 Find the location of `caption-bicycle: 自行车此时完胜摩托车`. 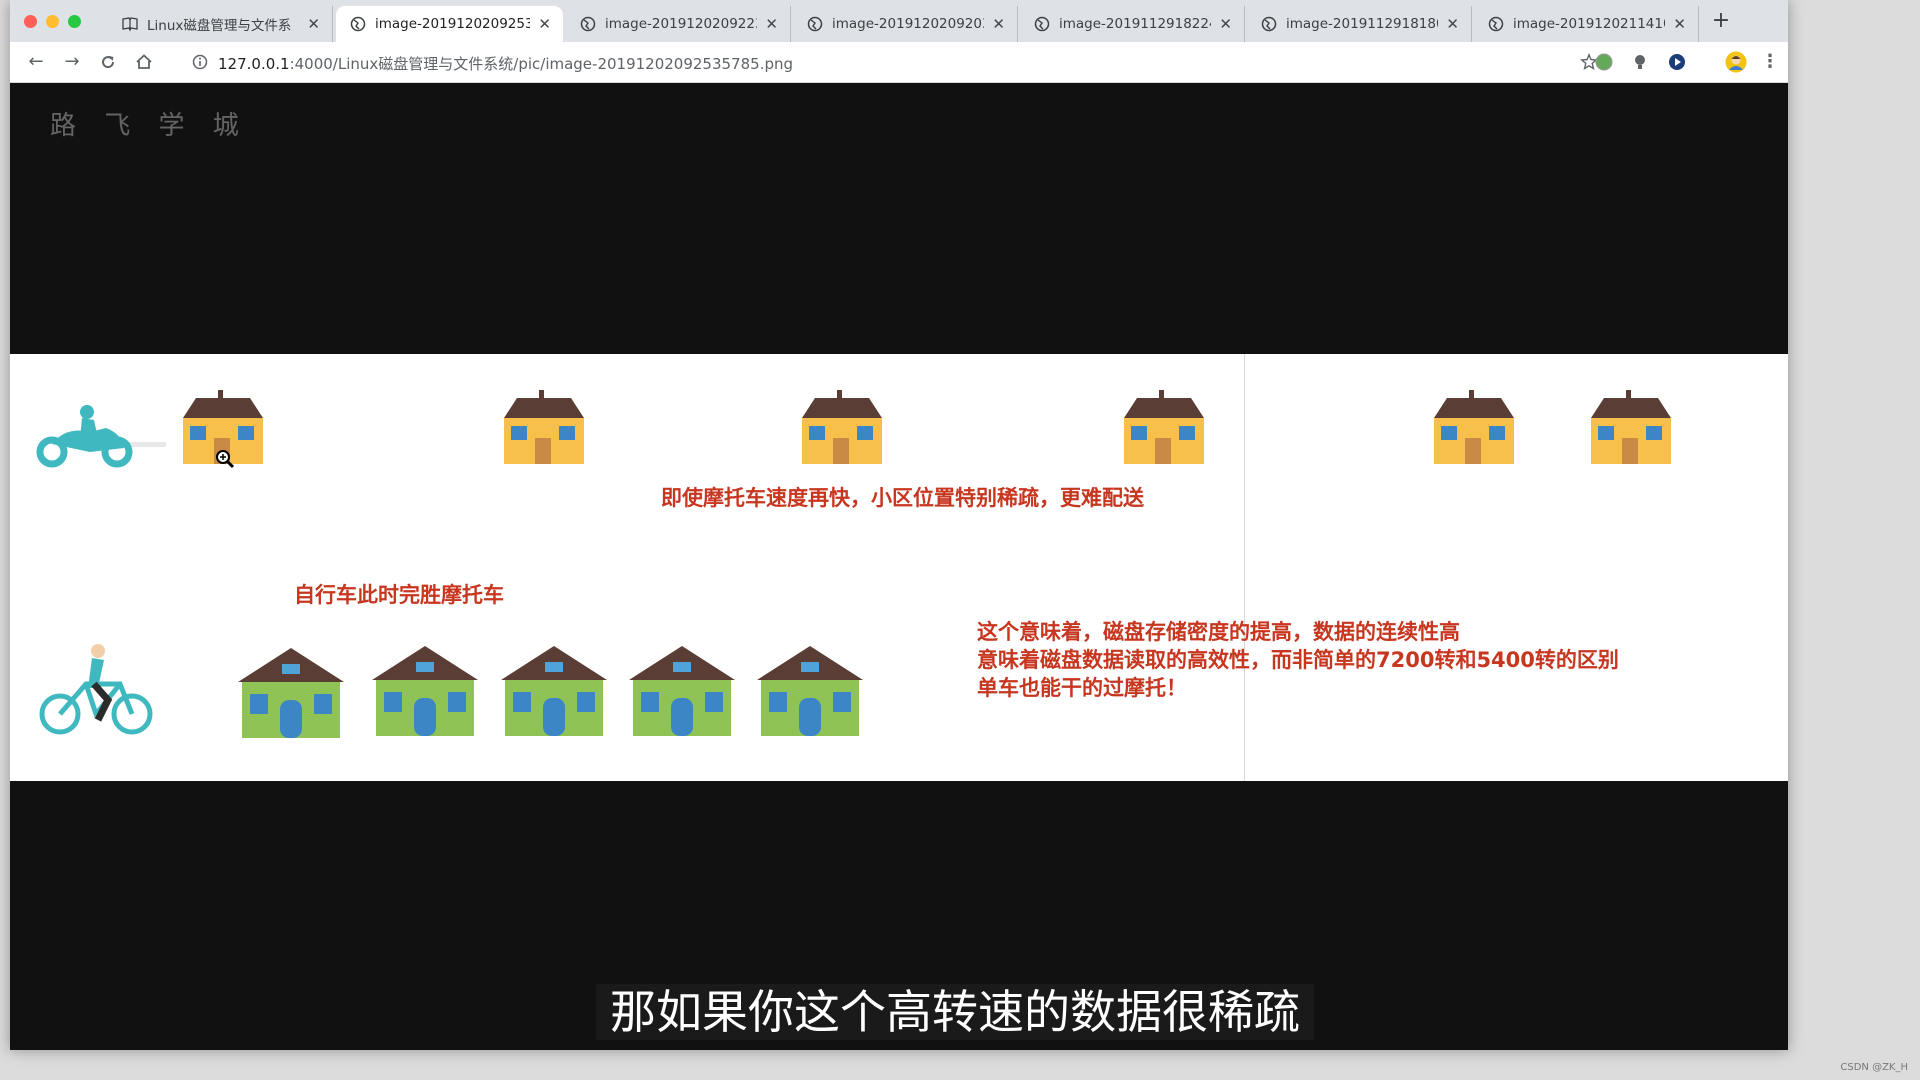

caption-bicycle: 自行车此时完胜摩托车 is located at coordinates (399, 595).